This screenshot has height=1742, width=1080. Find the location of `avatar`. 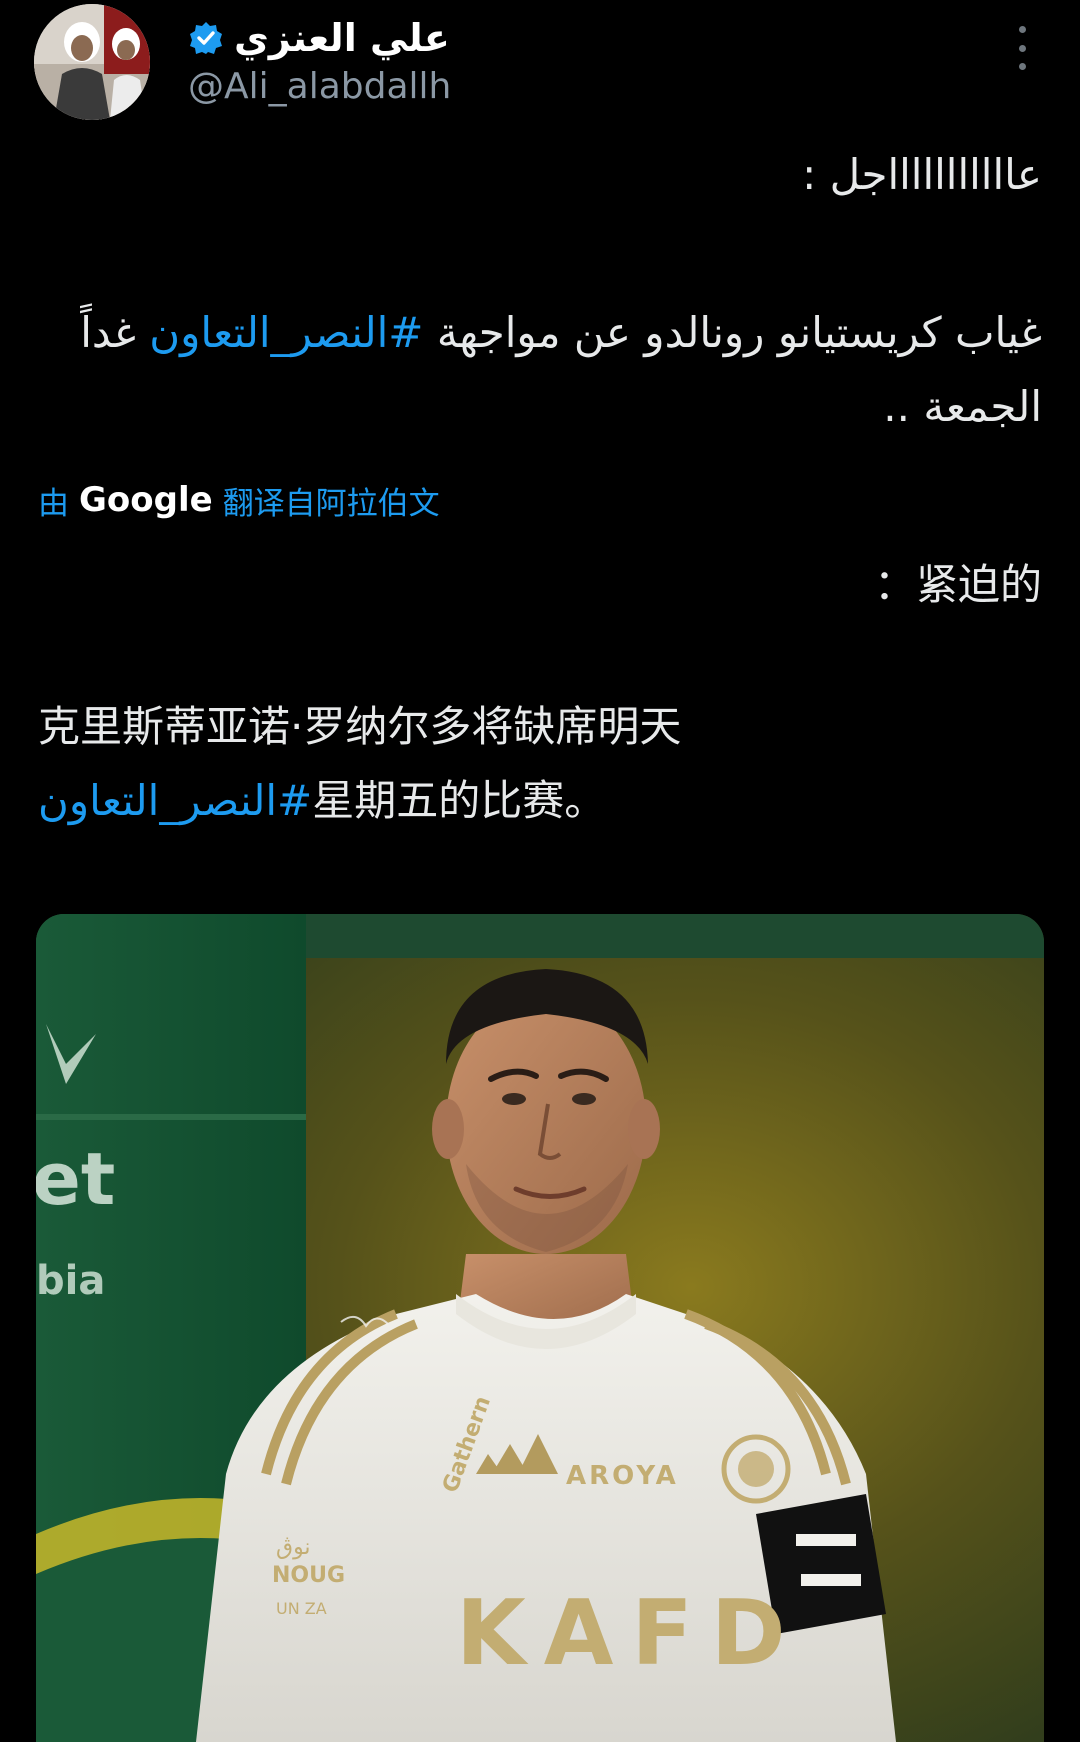

avatar is located at coordinates (92, 62).